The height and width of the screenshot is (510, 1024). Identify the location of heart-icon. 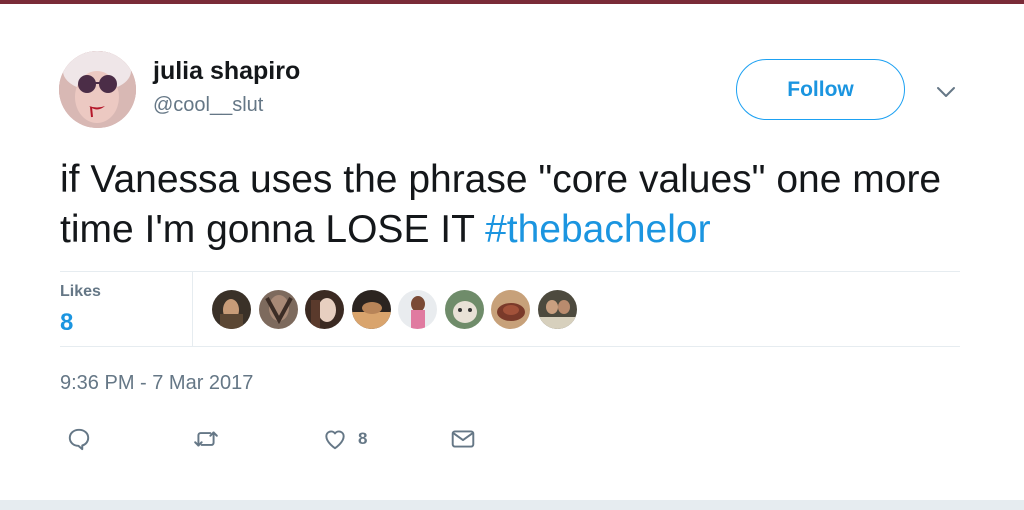
(335, 440).